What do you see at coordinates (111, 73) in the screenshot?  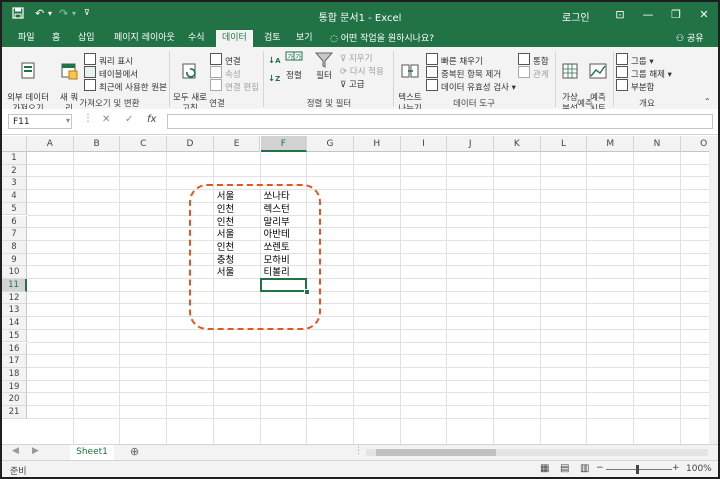 I see `from-table-button: 테이블에서` at bounding box center [111, 73].